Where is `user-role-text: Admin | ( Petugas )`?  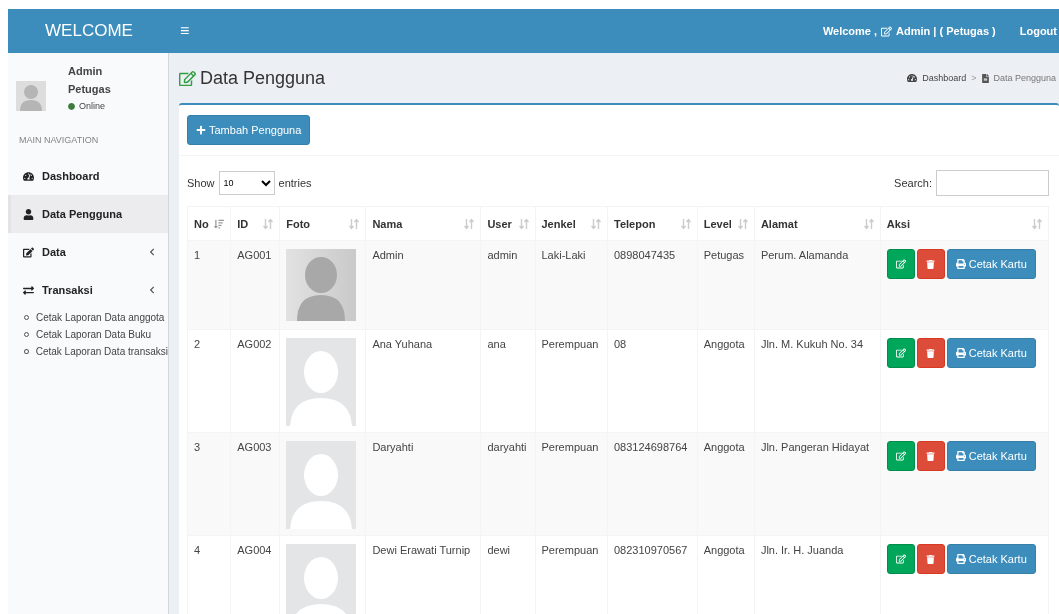 user-role-text: Admin | ( Petugas ) is located at coordinates (946, 31).